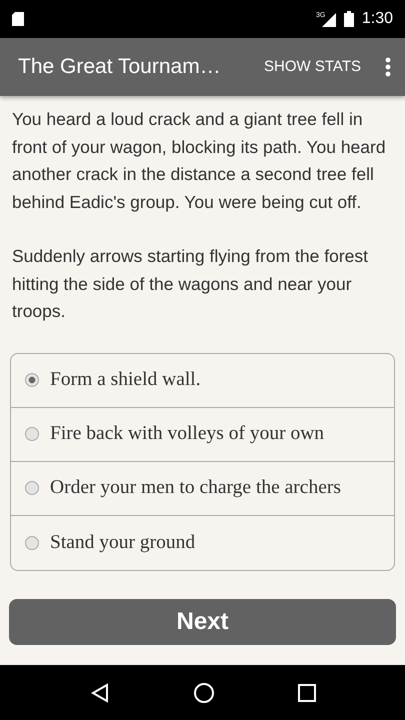 This screenshot has width=405, height=720. What do you see at coordinates (349, 19) in the screenshot?
I see `battery-icon` at bounding box center [349, 19].